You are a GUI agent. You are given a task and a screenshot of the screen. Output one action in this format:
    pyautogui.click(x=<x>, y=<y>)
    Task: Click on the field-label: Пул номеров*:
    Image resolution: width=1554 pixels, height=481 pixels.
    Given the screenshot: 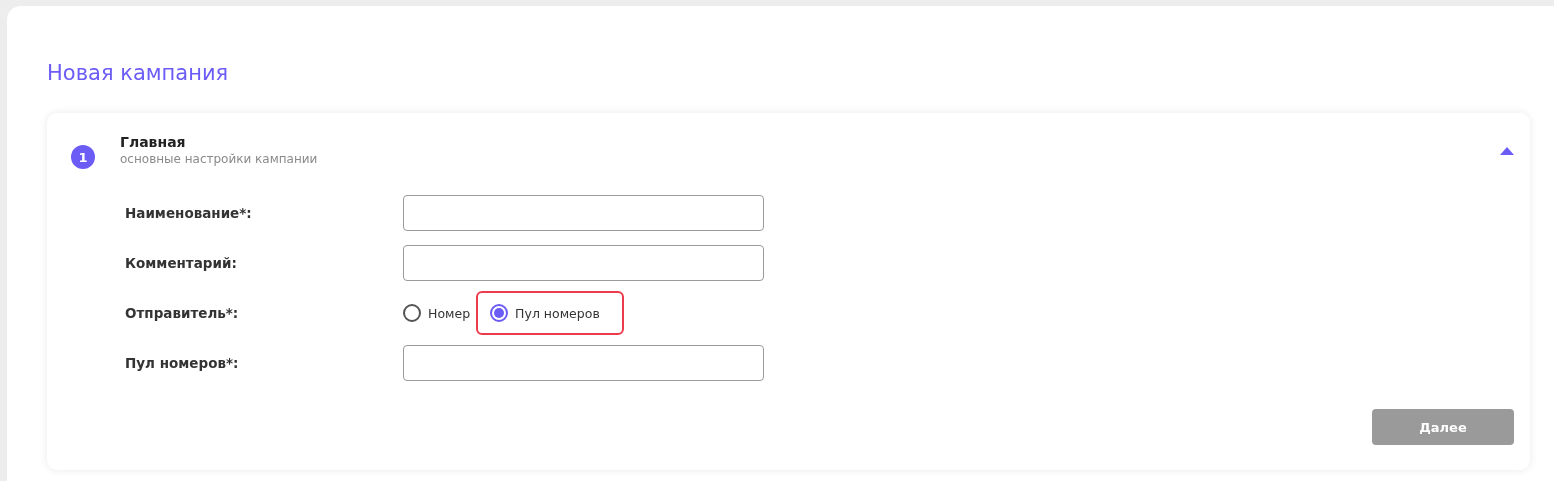 What is the action you would take?
    pyautogui.click(x=182, y=363)
    